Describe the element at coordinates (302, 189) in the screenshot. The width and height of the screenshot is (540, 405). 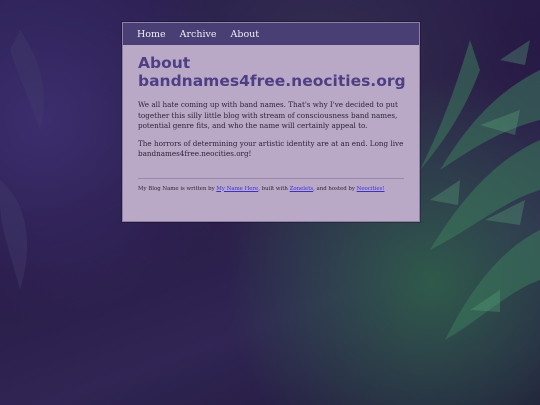
I see `zonelets-link: Zonelets` at that location.